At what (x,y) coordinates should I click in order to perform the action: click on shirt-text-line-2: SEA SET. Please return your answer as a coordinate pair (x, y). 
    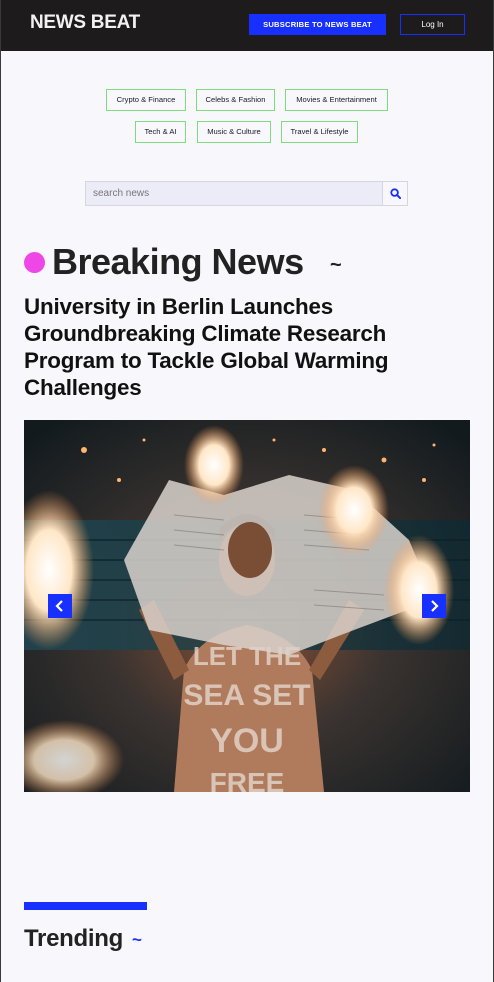
    Looking at the image, I should click on (246, 695).